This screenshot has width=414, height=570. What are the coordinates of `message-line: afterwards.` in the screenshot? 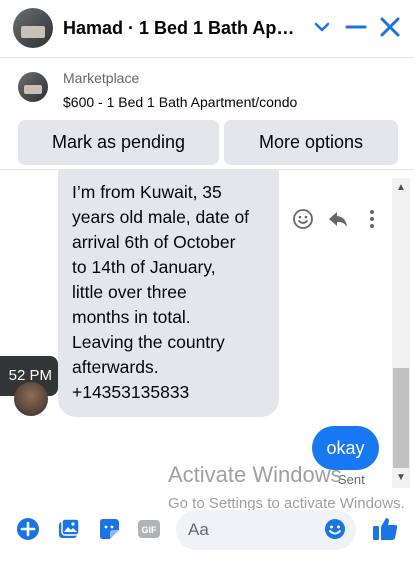 It's located at (115, 367).